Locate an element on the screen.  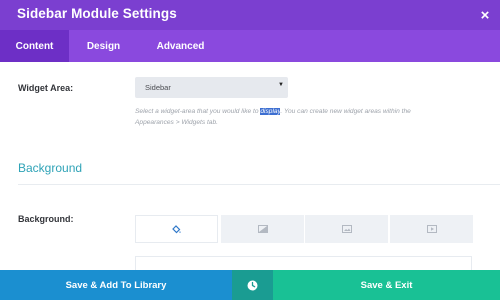
close-icon: × is located at coordinates (485, 15).